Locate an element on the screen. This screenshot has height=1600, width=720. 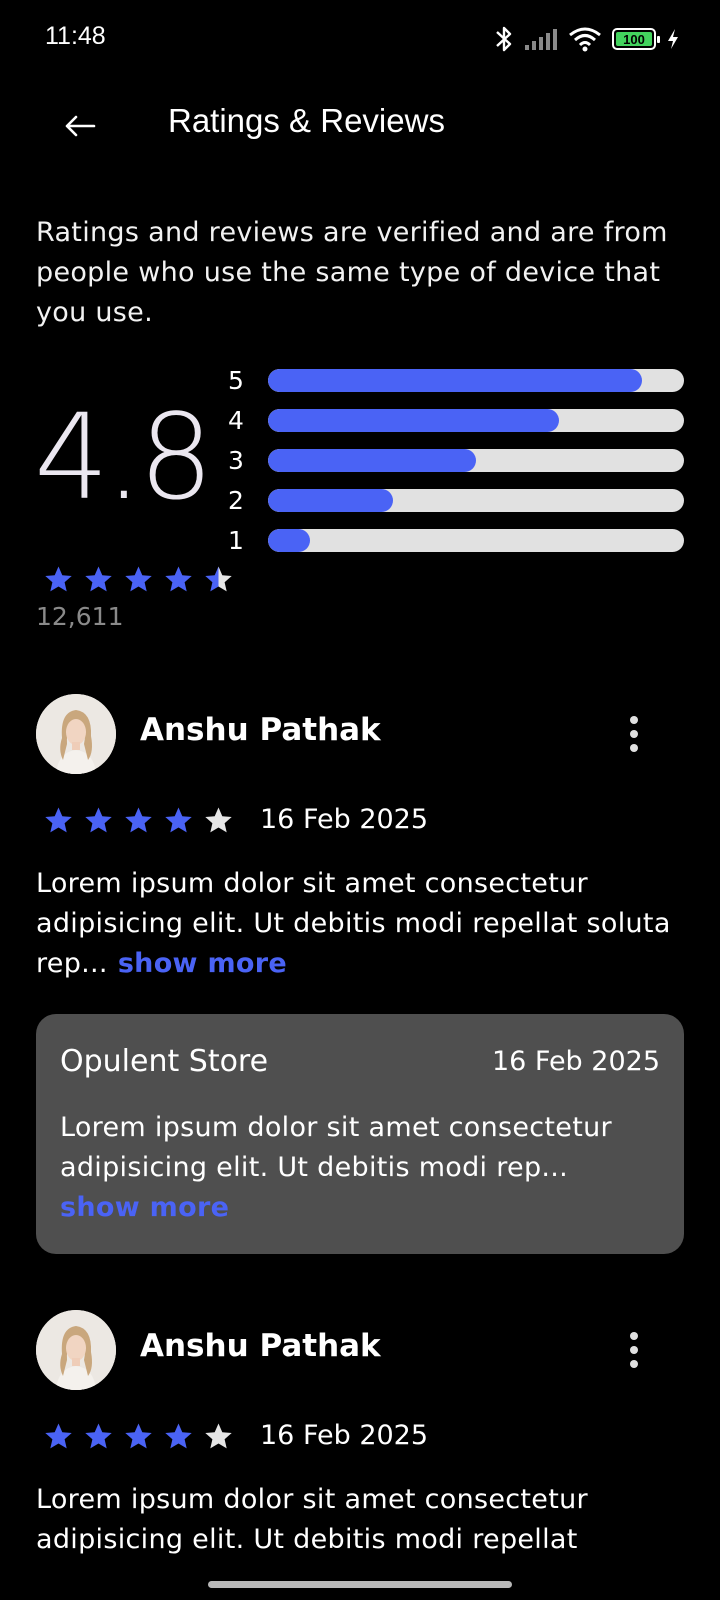
show-more-link: show more is located at coordinates (202, 963).